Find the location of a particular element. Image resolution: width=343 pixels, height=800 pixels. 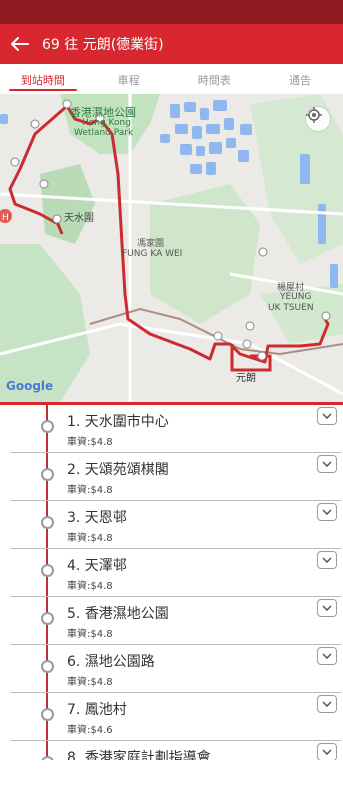

stop-name: 8. 香港家庭計劃指導會 is located at coordinates (139, 755).